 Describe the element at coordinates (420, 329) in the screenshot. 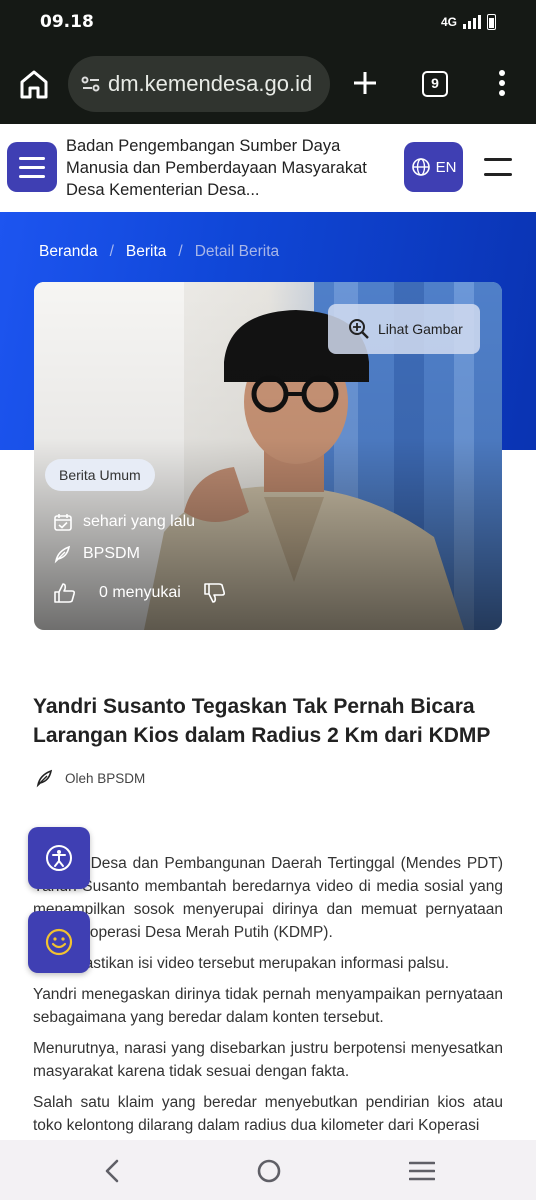

I see `view-image-label: Lihat Gambar` at that location.